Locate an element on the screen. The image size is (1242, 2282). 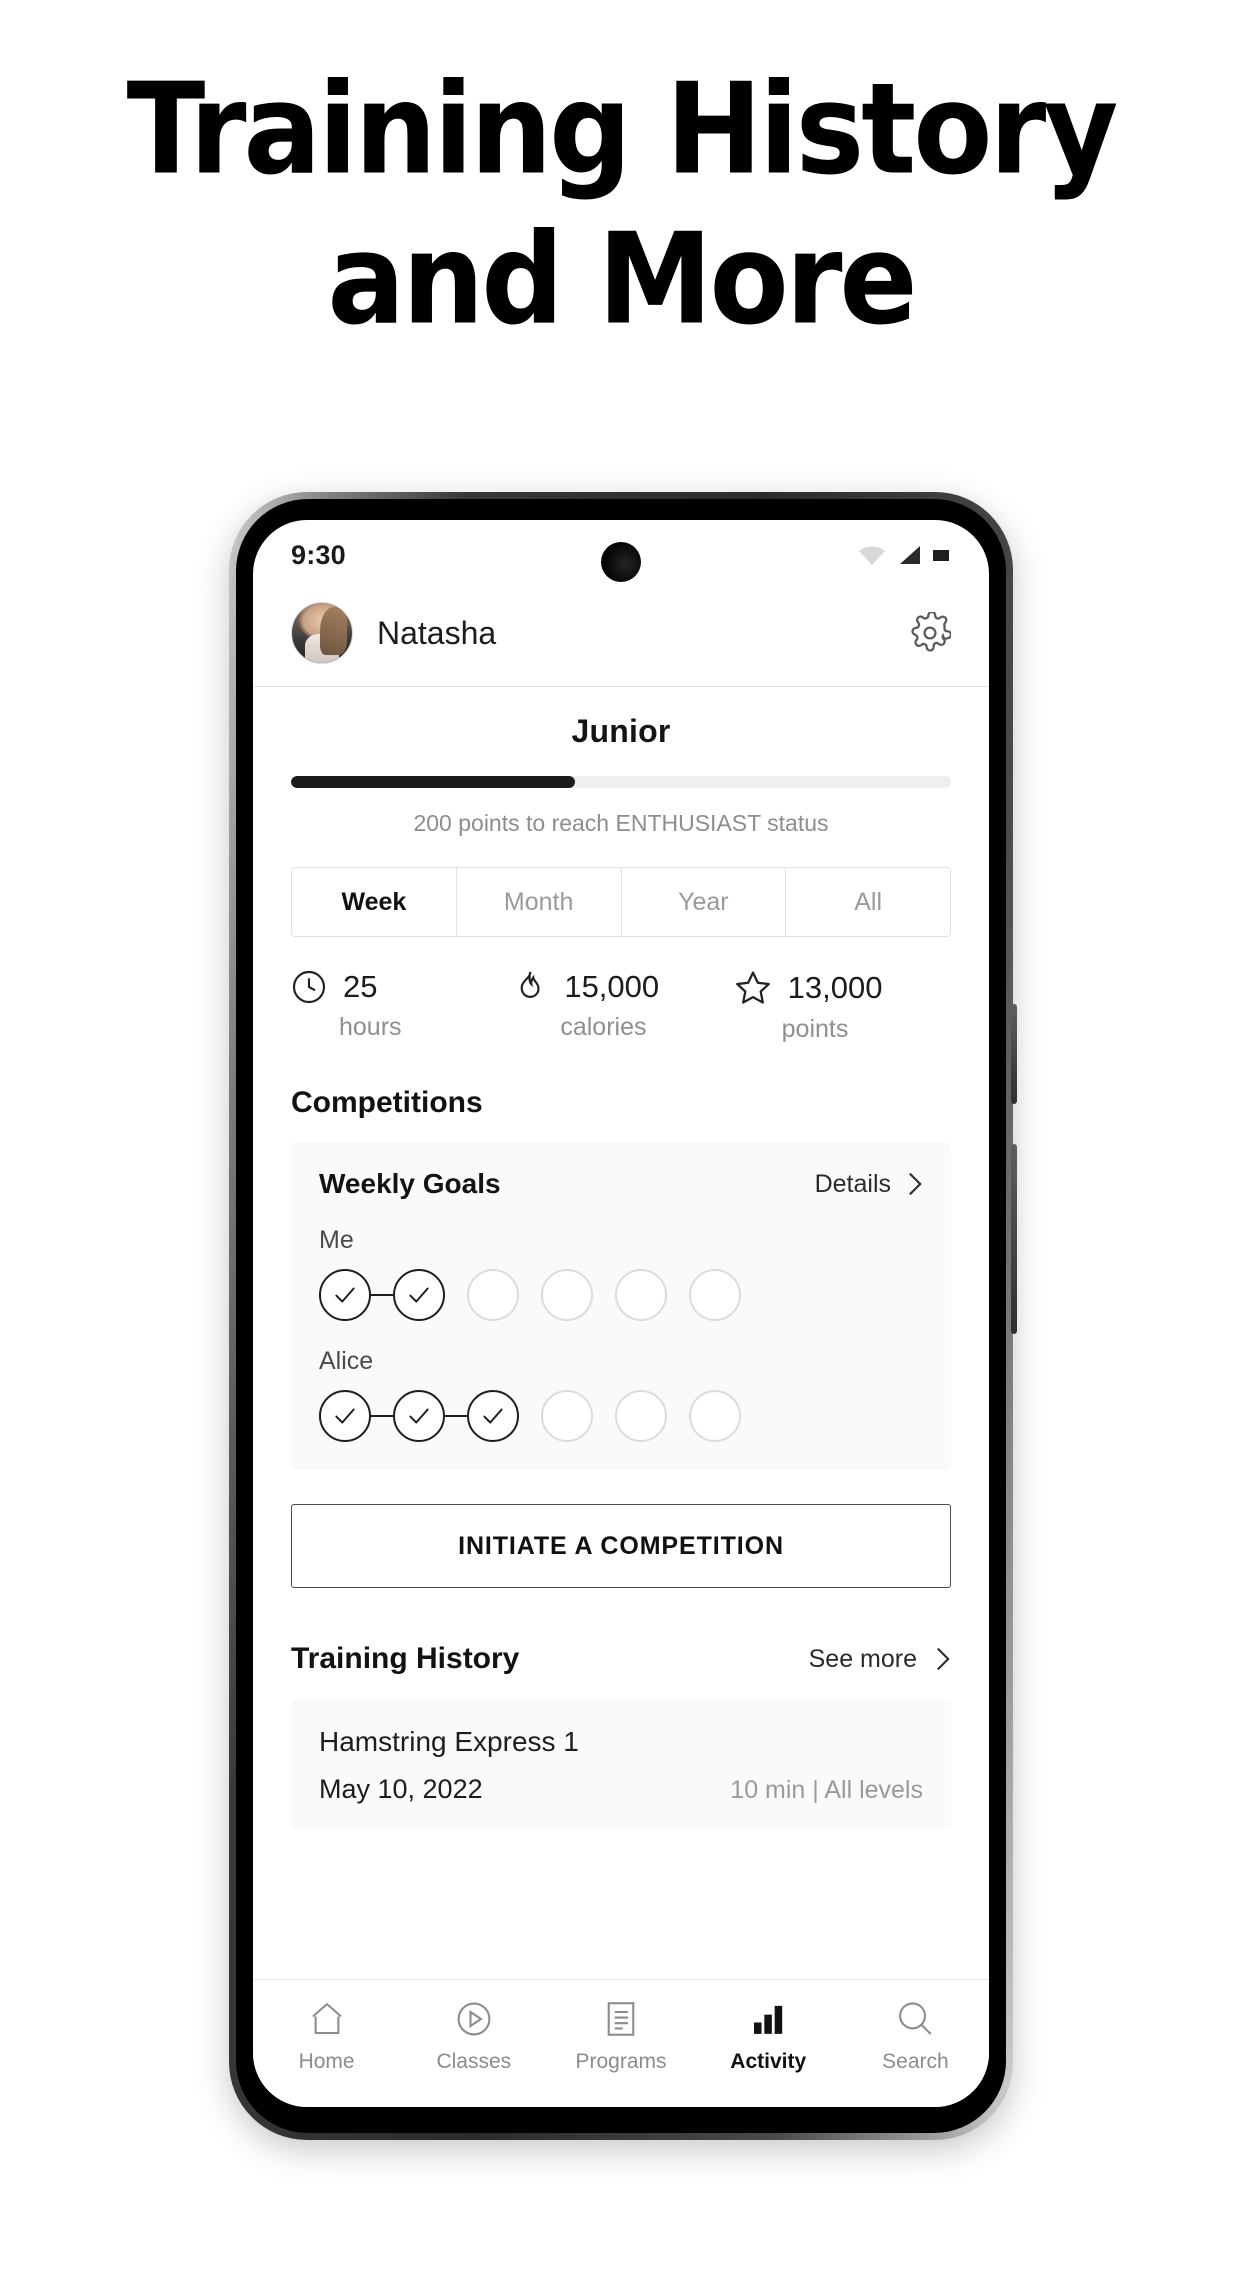
nav-item-classes: Classes is located at coordinates (473, 2036).